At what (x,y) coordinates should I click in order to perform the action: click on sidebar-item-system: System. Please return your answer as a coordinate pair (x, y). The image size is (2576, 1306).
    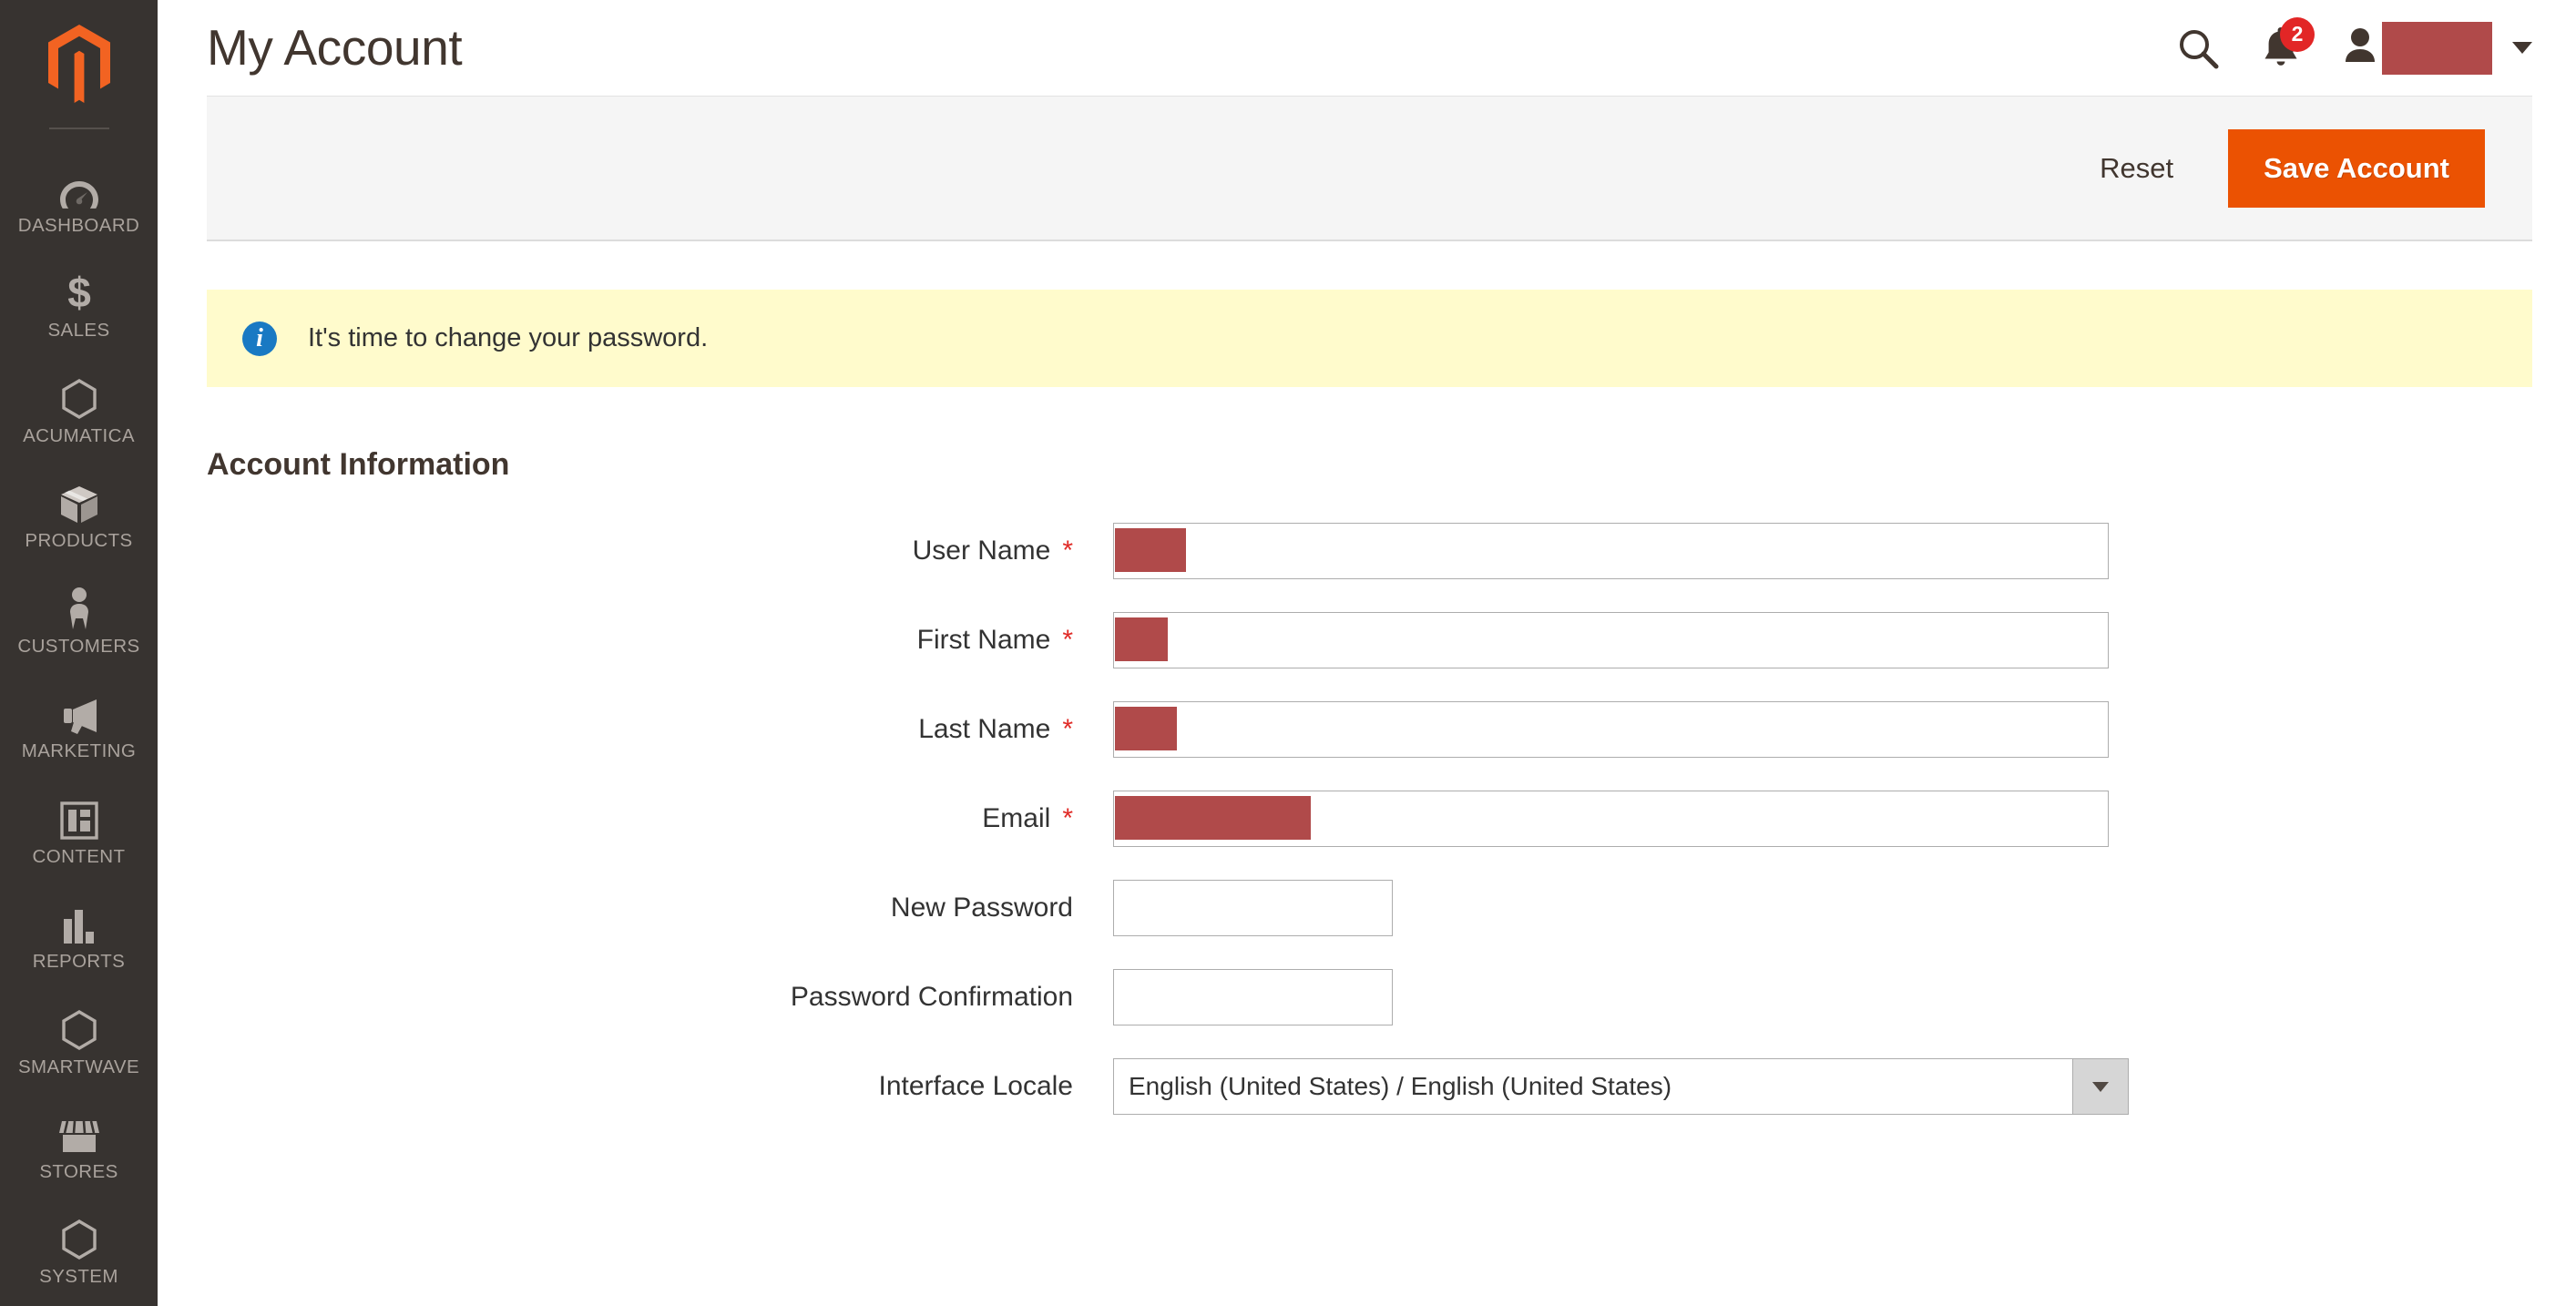
    Looking at the image, I should click on (79, 1252).